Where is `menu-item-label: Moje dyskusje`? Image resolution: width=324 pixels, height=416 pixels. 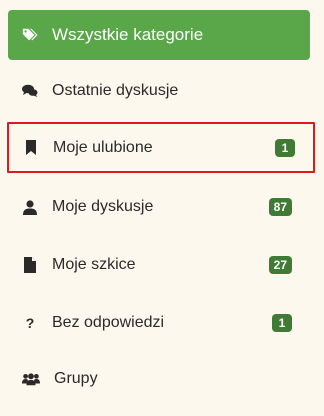
menu-item-label: Moje dyskusje is located at coordinates (103, 206).